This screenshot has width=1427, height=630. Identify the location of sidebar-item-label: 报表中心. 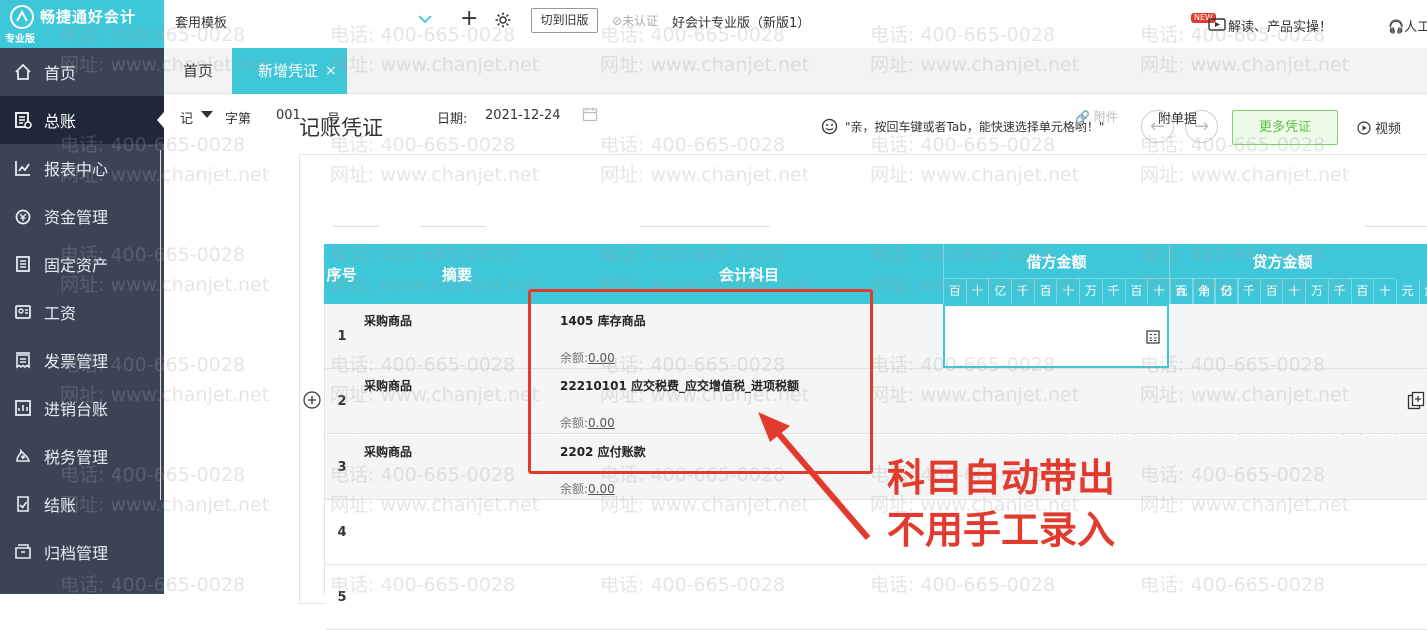
(76, 169).